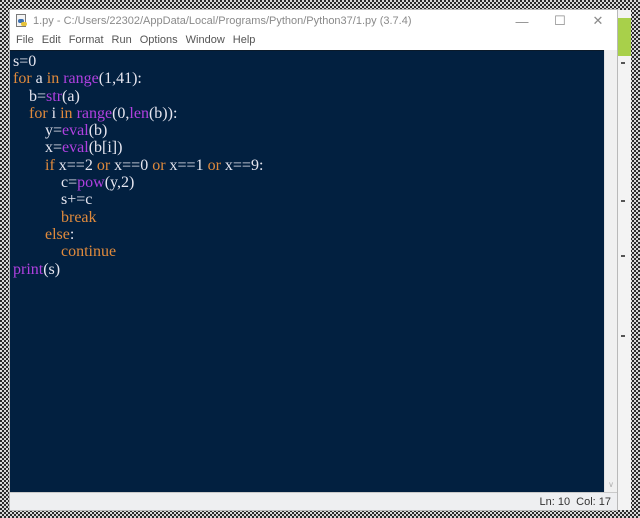 Image resolution: width=640 pixels, height=518 pixels. What do you see at coordinates (159, 40) in the screenshot?
I see `menu-options: Options` at bounding box center [159, 40].